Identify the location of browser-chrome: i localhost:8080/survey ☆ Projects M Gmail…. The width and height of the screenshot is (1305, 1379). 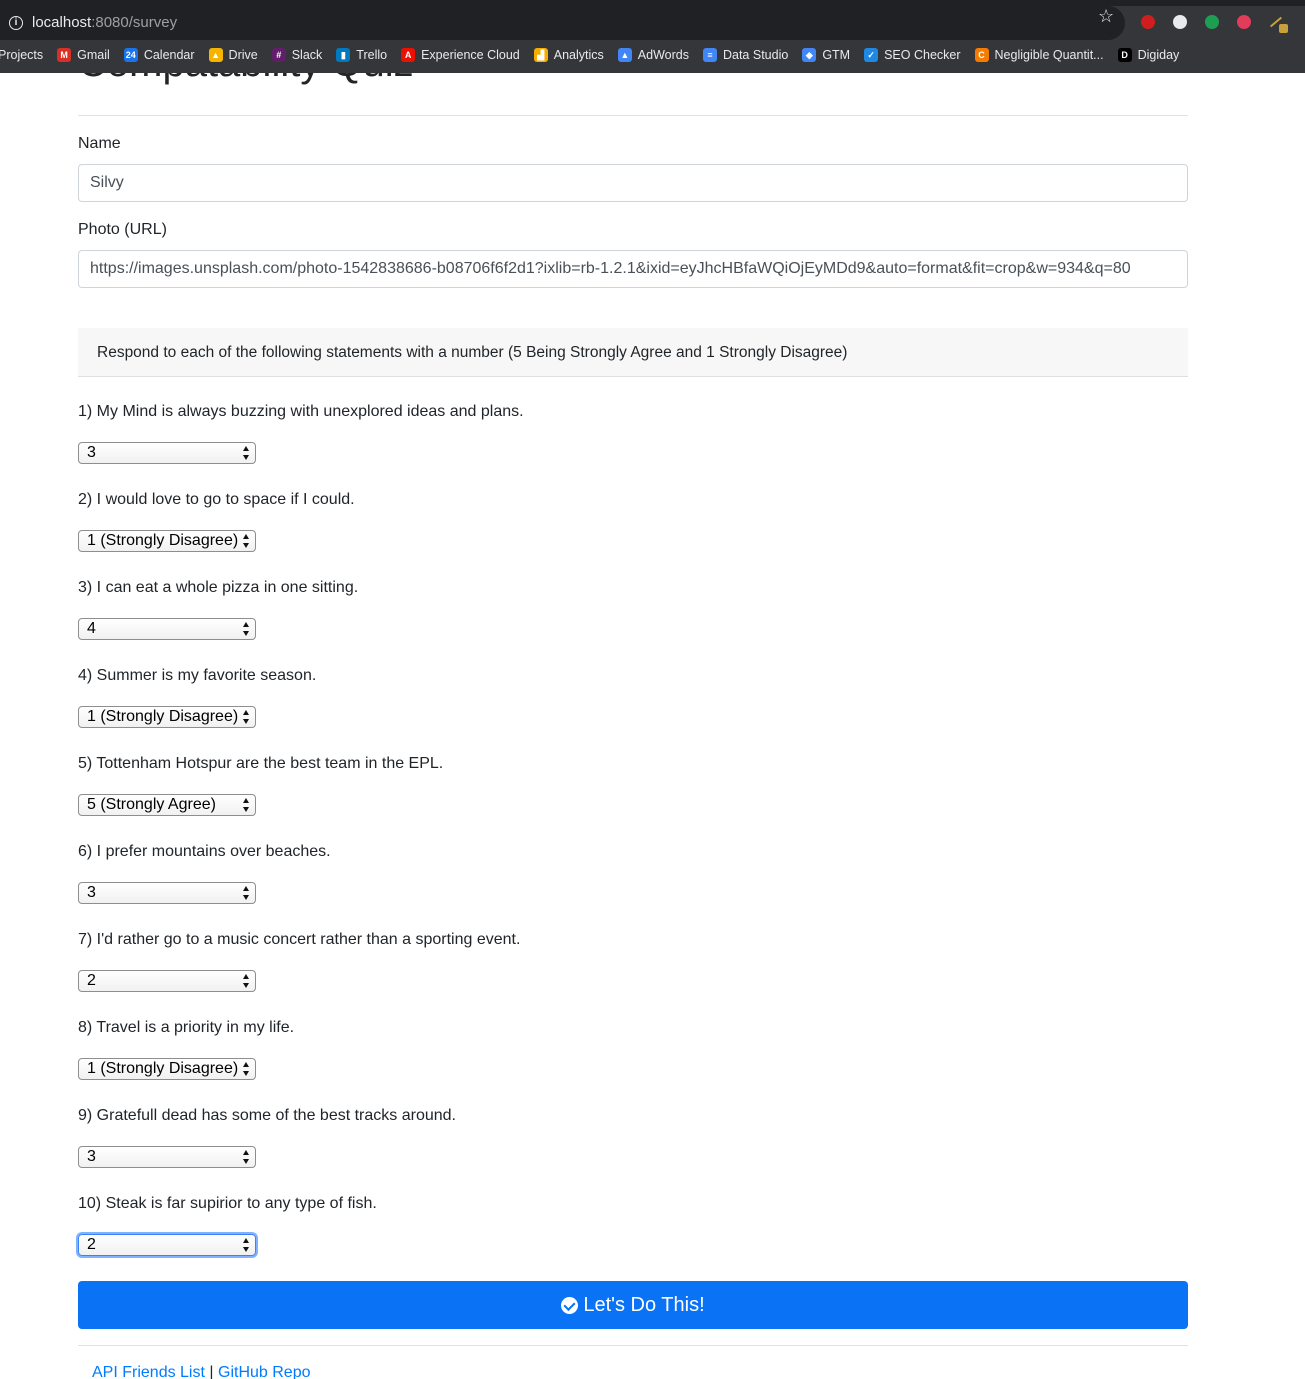
(652, 36).